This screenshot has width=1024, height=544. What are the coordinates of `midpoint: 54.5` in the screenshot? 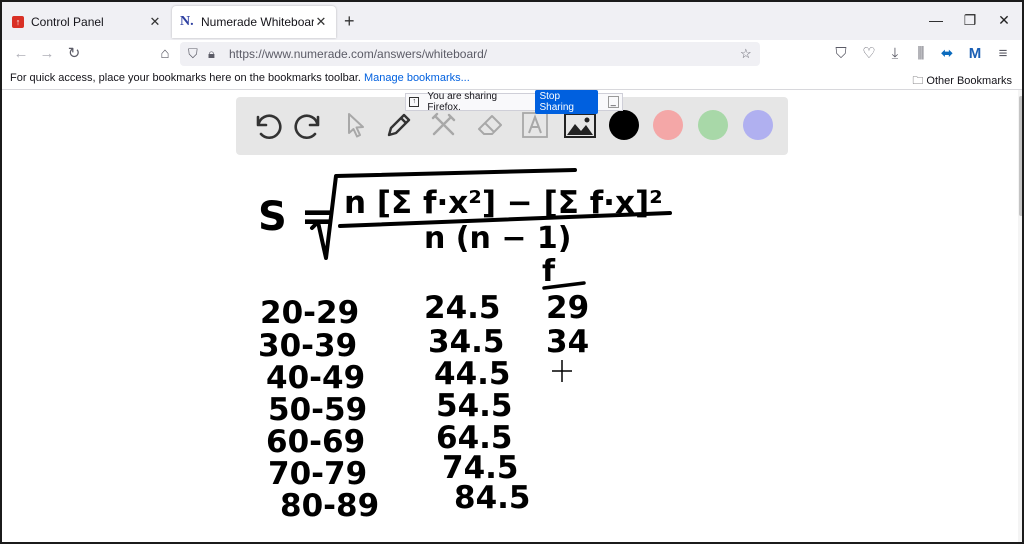 It's located at (474, 406).